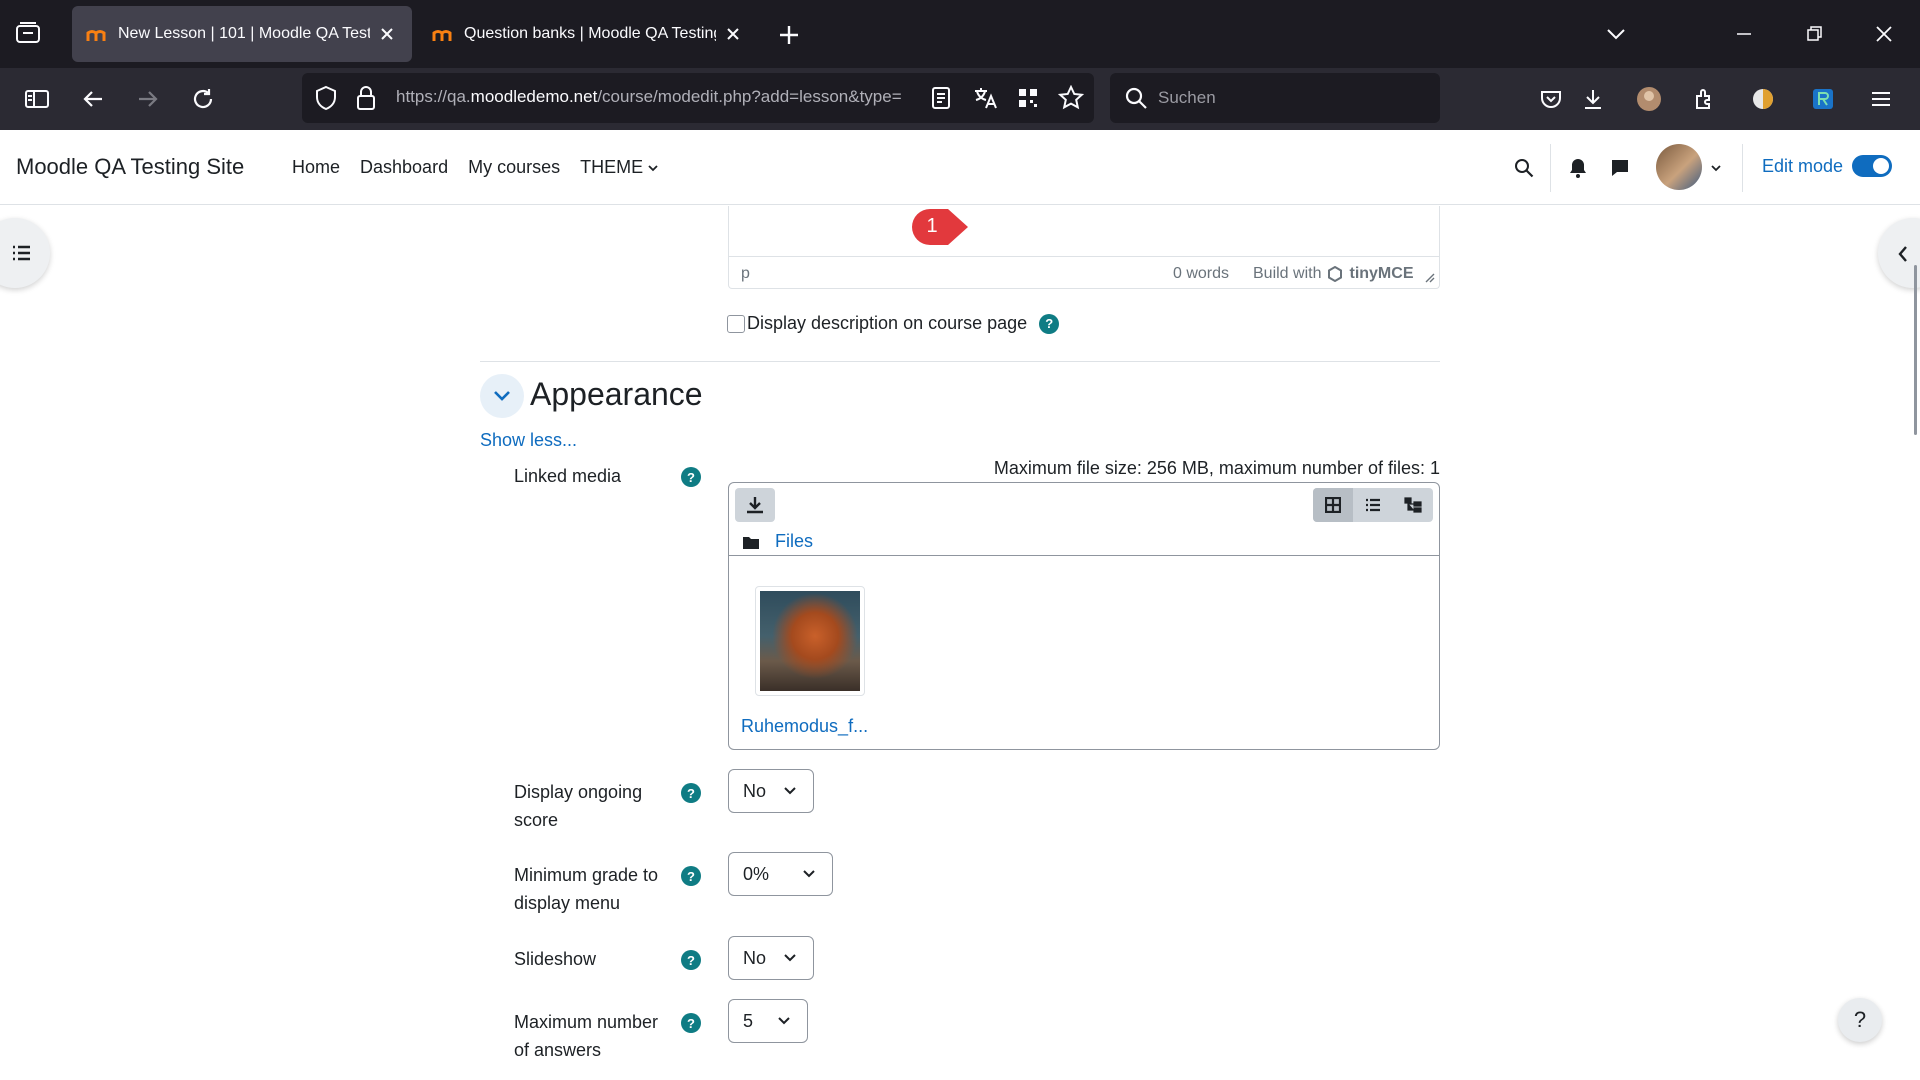 The height and width of the screenshot is (1080, 1920). I want to click on download-icon, so click(1593, 99).